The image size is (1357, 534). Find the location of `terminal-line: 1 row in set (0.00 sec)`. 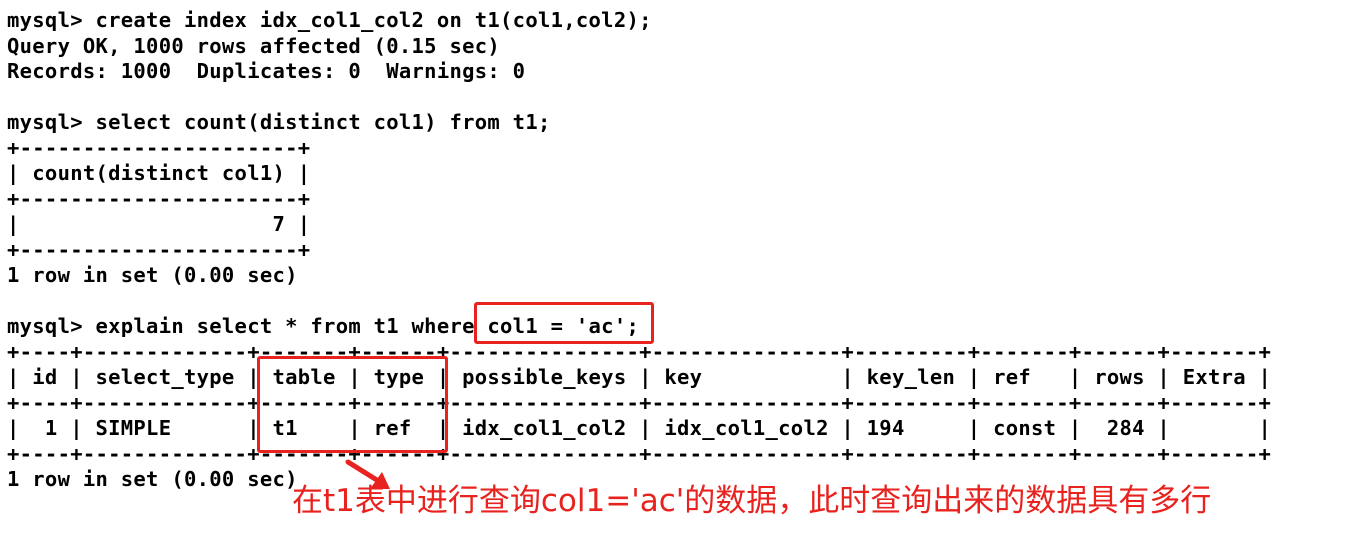

terminal-line: 1 row in set (0.00 sec) is located at coordinates (152, 275).